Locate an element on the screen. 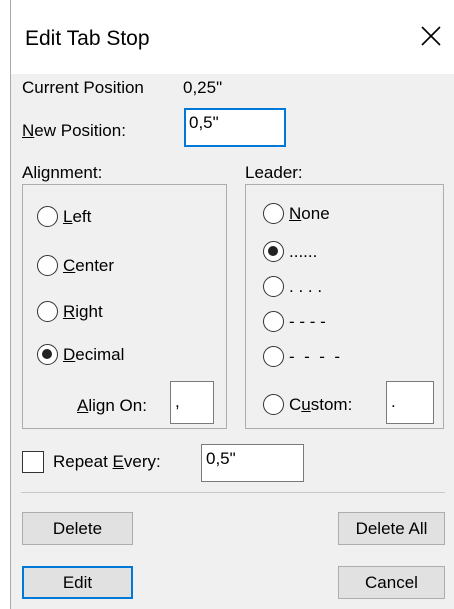 Image resolution: width=454 pixels, height=609 pixels. alignment-center-label: Center is located at coordinates (89, 265).